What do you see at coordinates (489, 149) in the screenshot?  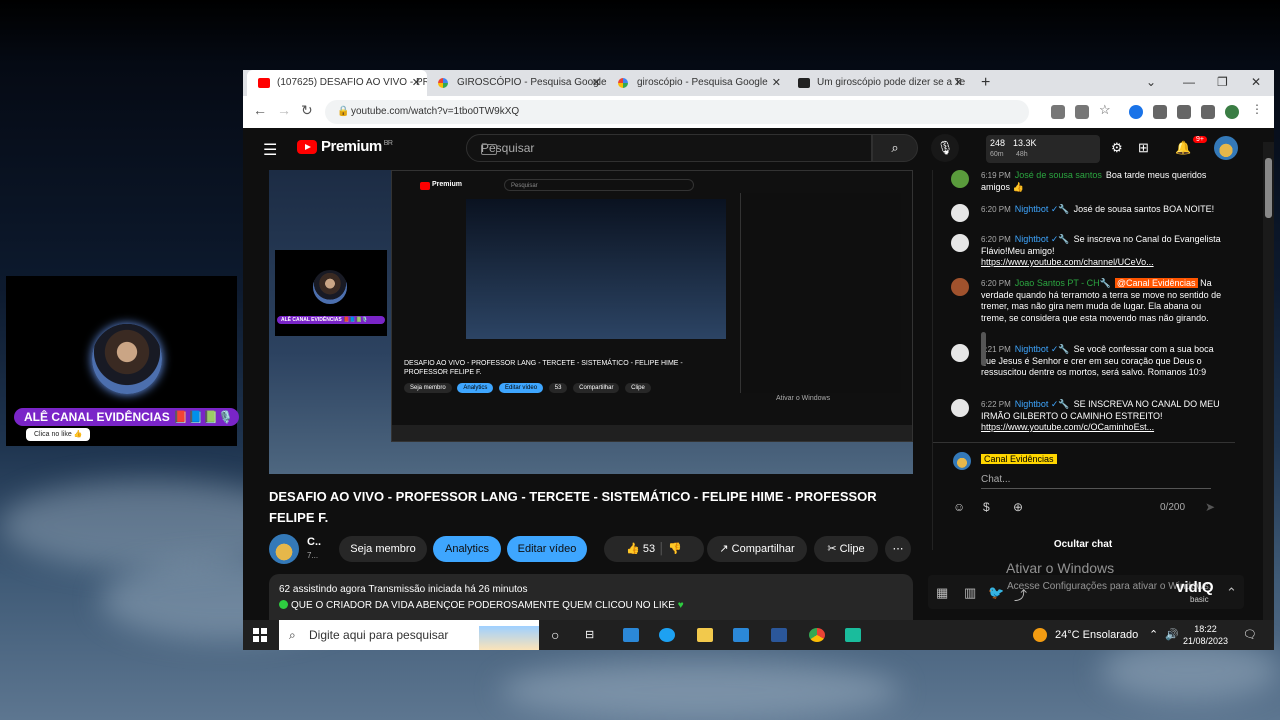 I see `keyboard-icon` at bounding box center [489, 149].